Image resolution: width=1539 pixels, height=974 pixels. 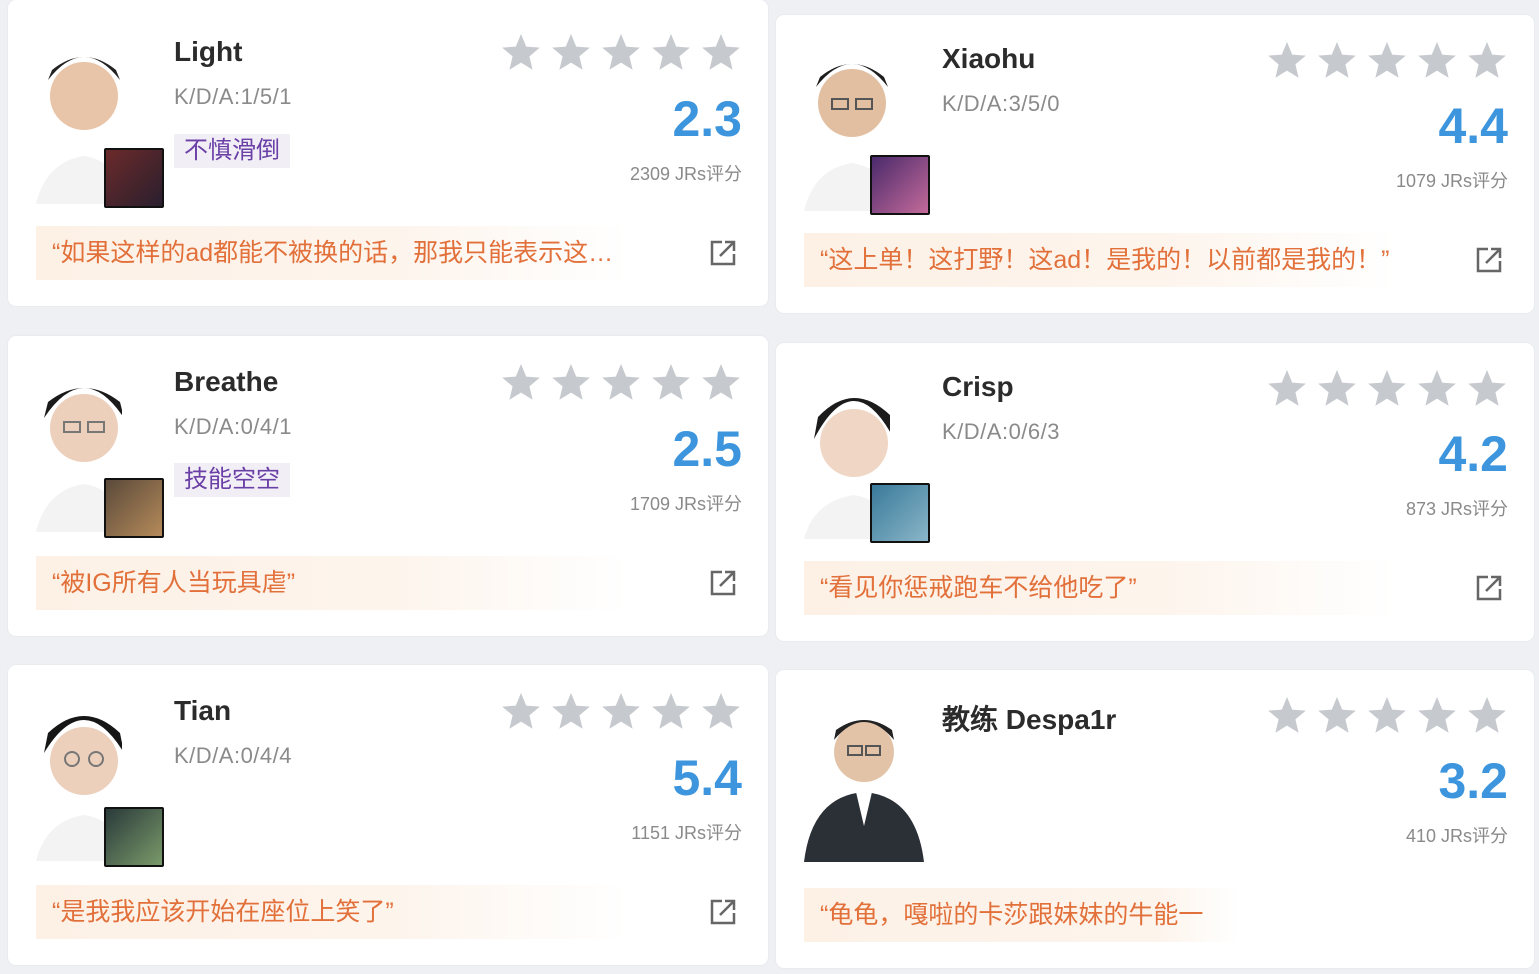 I want to click on rating-count: 1709 JRs评分, so click(x=685, y=504).